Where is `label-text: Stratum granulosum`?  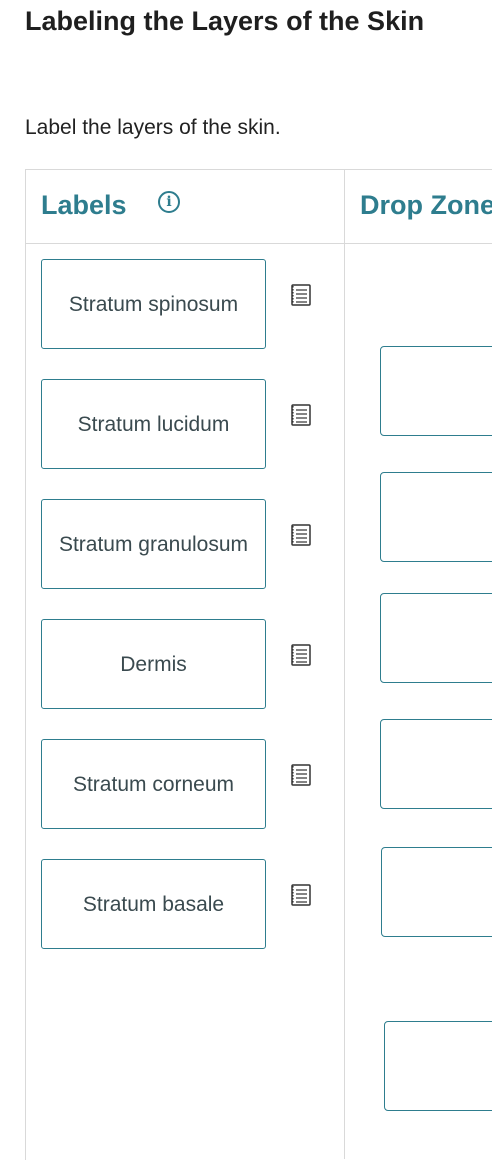 label-text: Stratum granulosum is located at coordinates (153, 544).